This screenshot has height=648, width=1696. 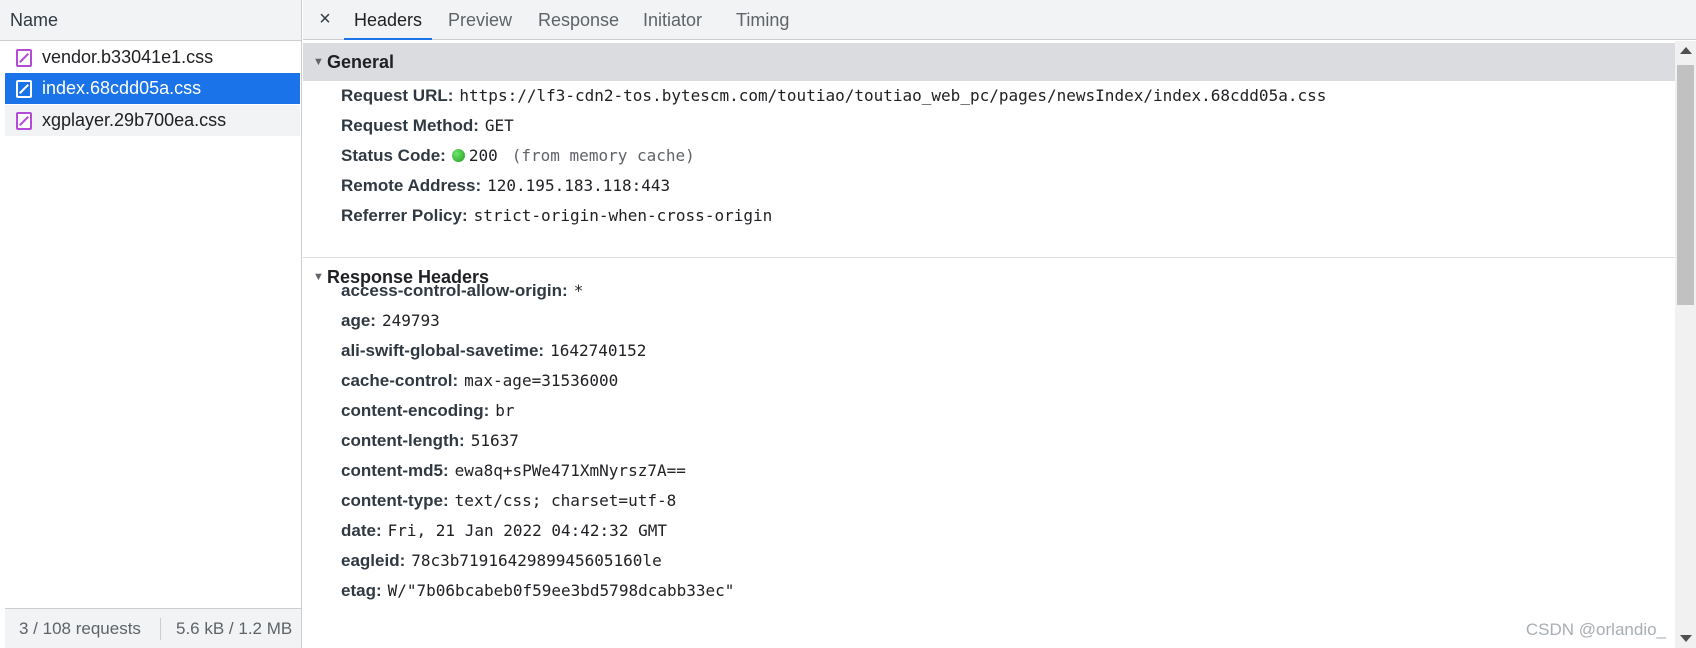 I want to click on header-value: 249793, so click(x=410, y=320).